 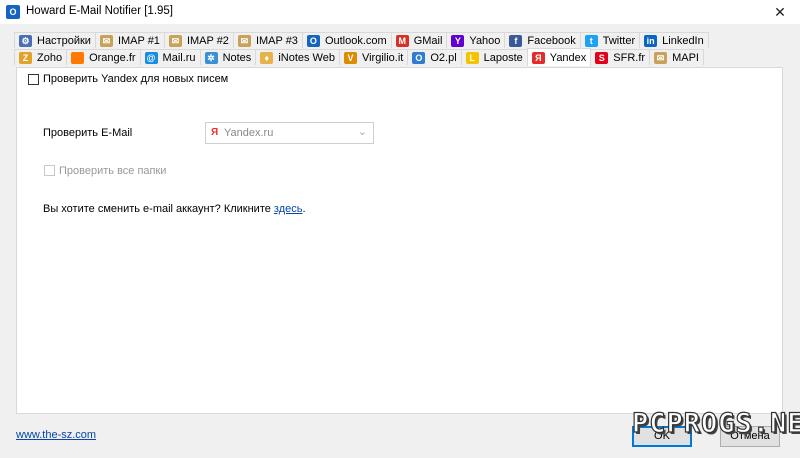 What do you see at coordinates (99, 11) in the screenshot?
I see `window-title: Howard E-Mail Notifier [1.95]` at bounding box center [99, 11].